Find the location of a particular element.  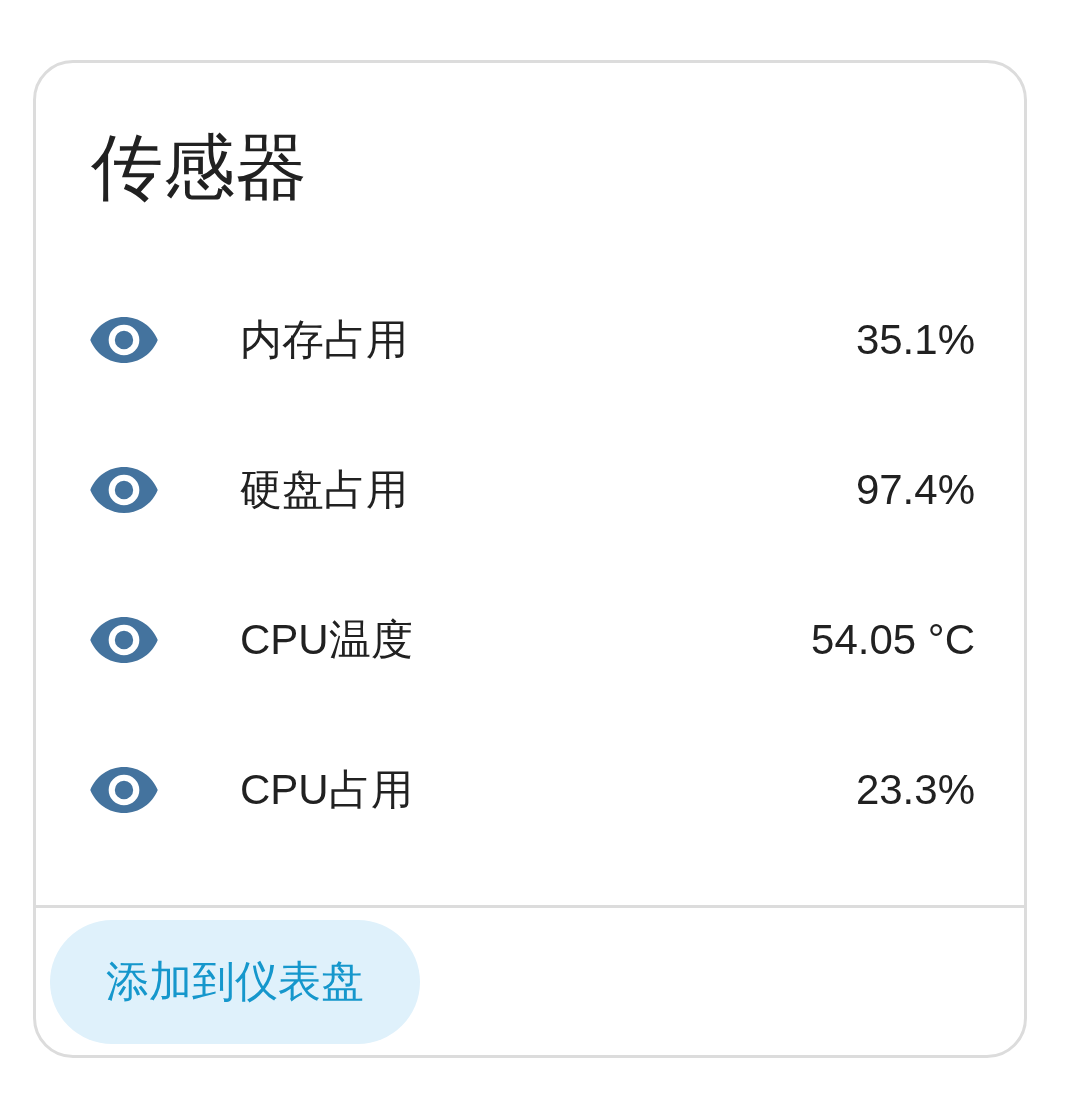

sensor-value: 97.4% is located at coordinates (915, 490).